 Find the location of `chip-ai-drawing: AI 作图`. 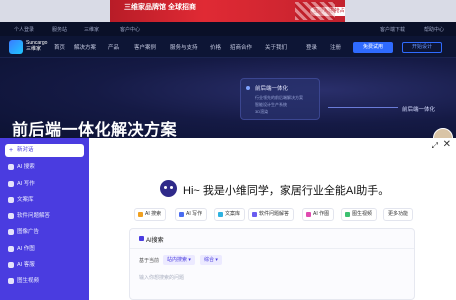

chip-ai-drawing: AI 作图 is located at coordinates (318, 214).